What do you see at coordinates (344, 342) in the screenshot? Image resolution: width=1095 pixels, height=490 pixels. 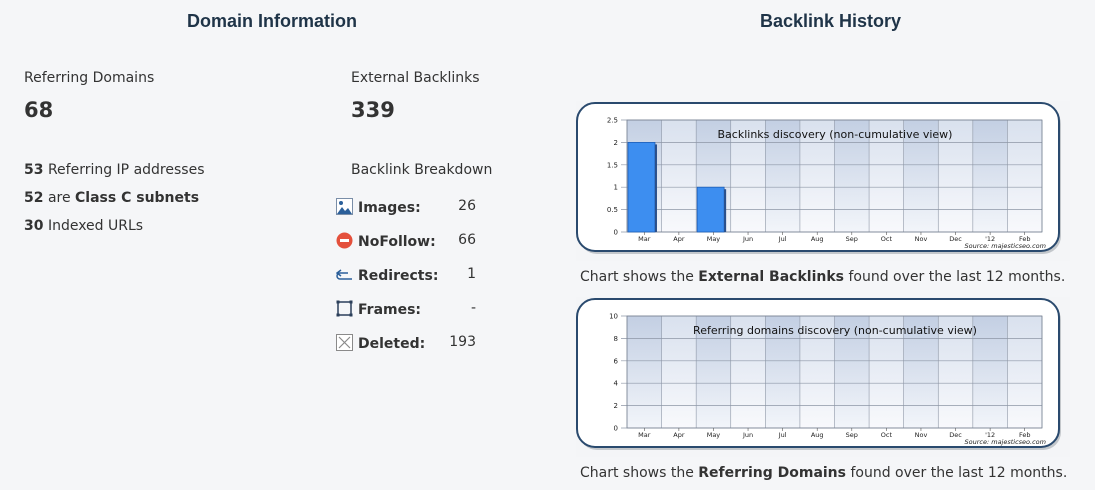 I see `deleted-icon` at bounding box center [344, 342].